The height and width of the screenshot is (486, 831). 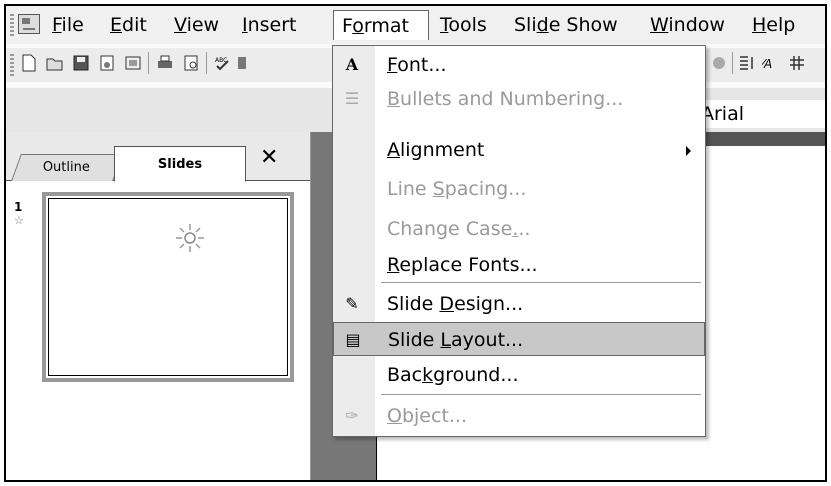 I want to click on menu-file: File, so click(x=68, y=25).